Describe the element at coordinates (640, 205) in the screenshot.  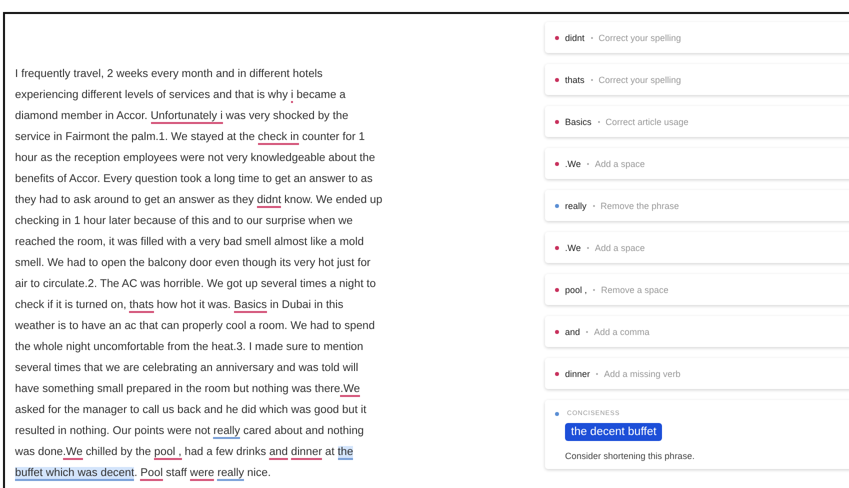
I see `suggestion-advice: Remove the phrase` at that location.